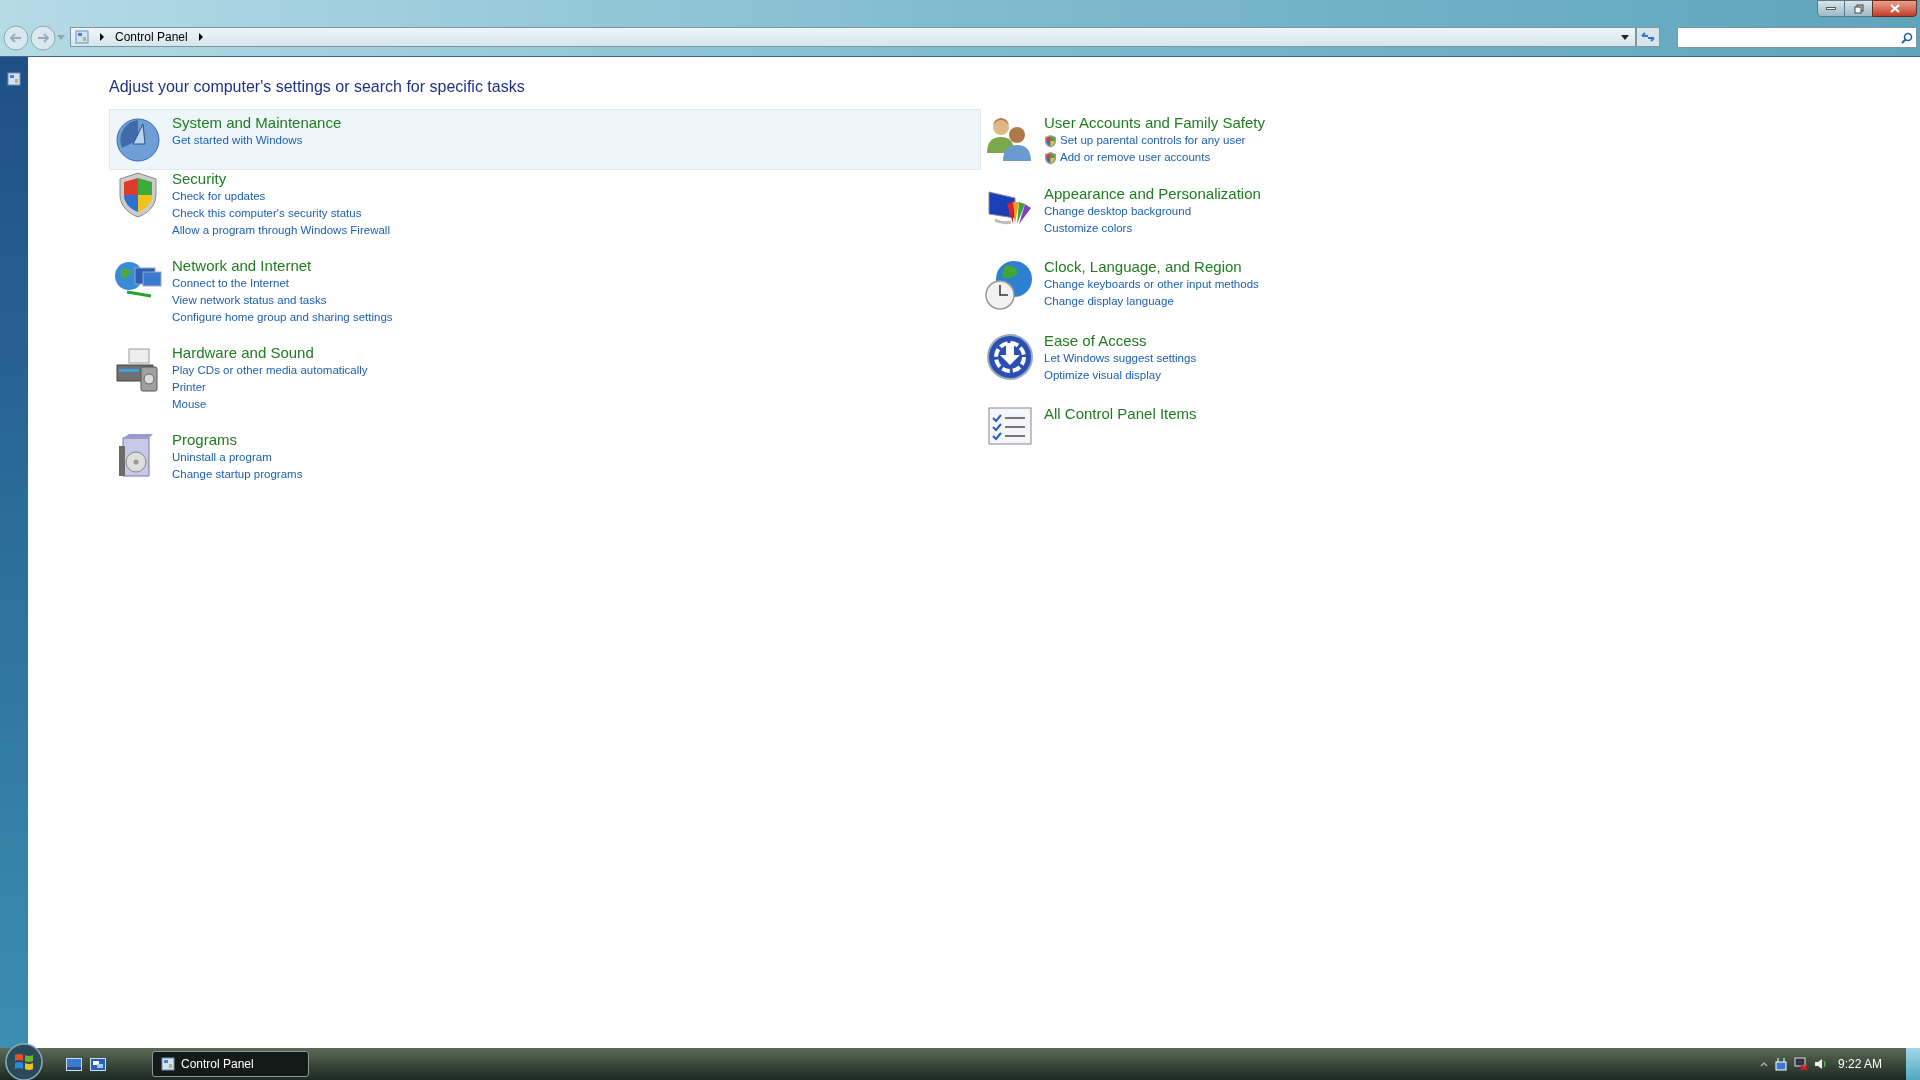  I want to click on task-link: Check for updates, so click(219, 196).